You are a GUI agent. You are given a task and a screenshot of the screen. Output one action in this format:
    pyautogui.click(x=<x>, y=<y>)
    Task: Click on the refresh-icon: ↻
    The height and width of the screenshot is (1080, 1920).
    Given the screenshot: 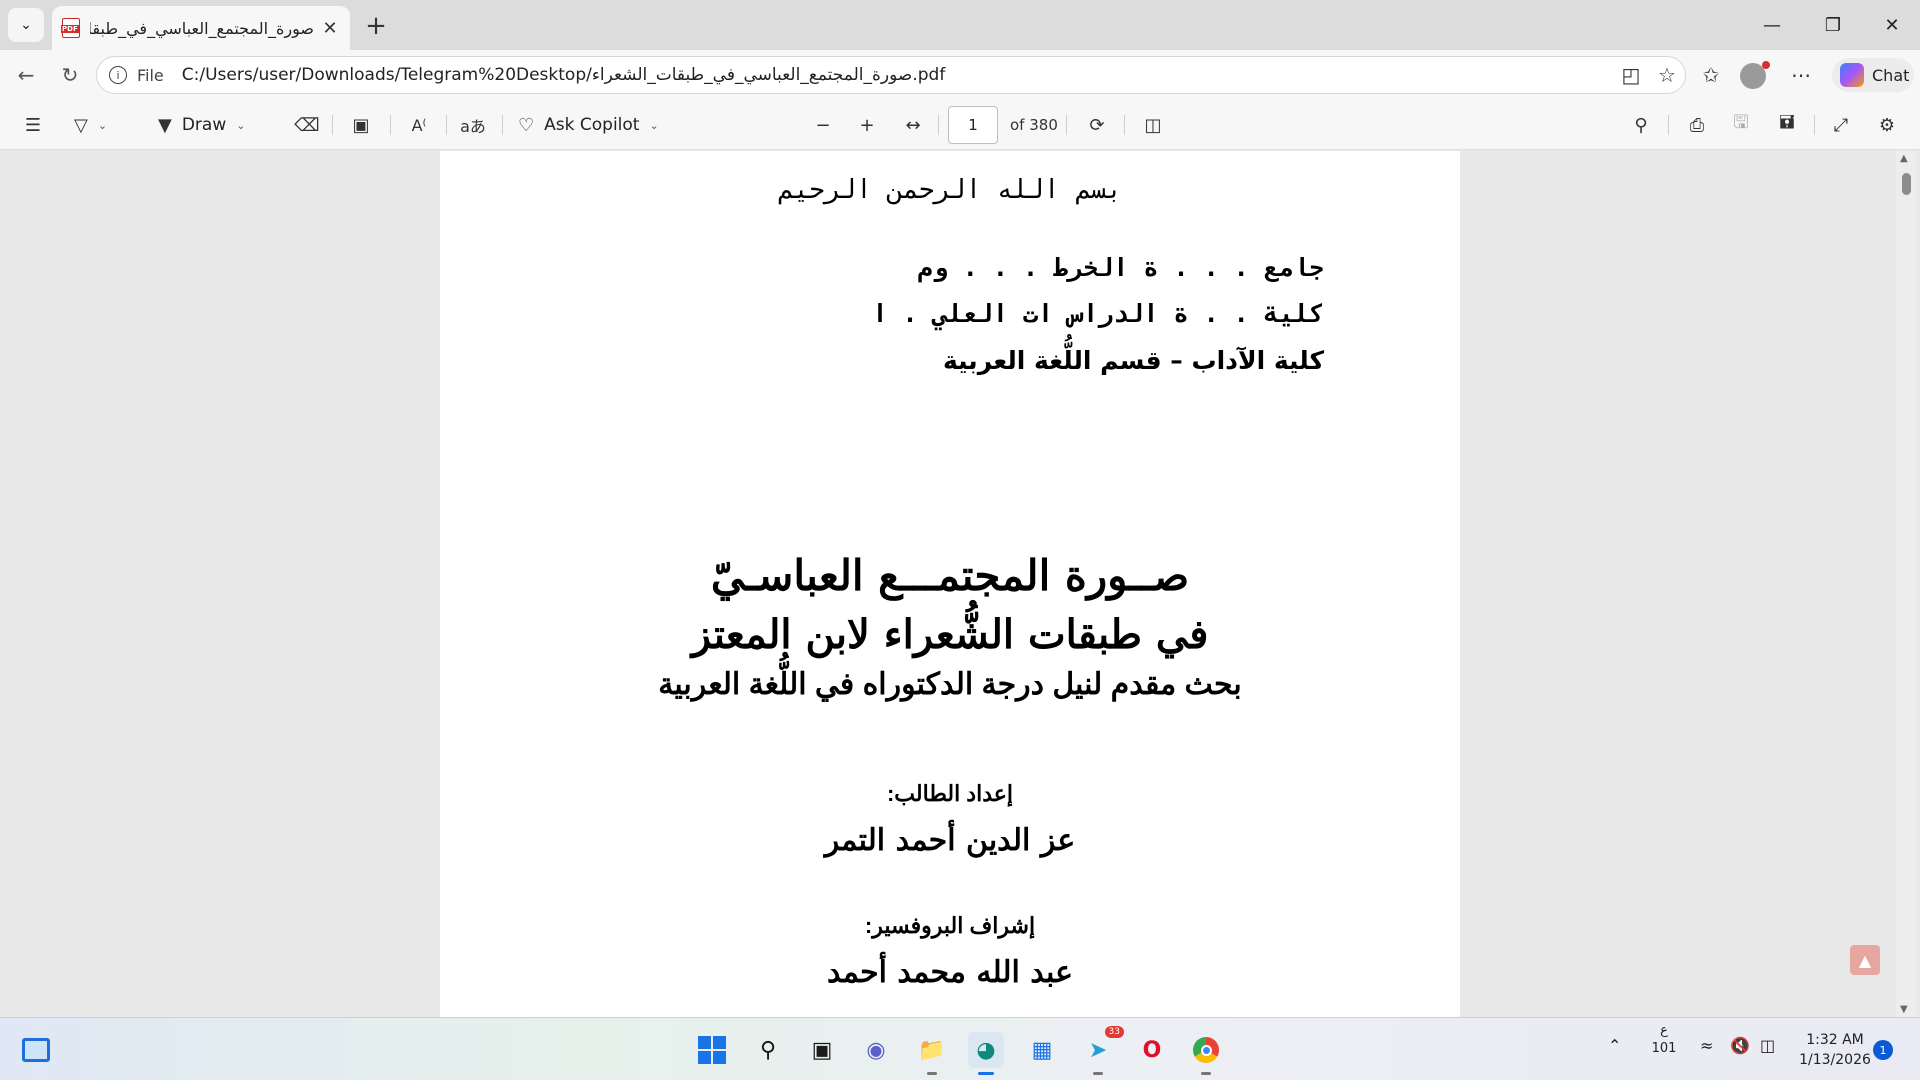 What is the action you would take?
    pyautogui.click(x=70, y=75)
    